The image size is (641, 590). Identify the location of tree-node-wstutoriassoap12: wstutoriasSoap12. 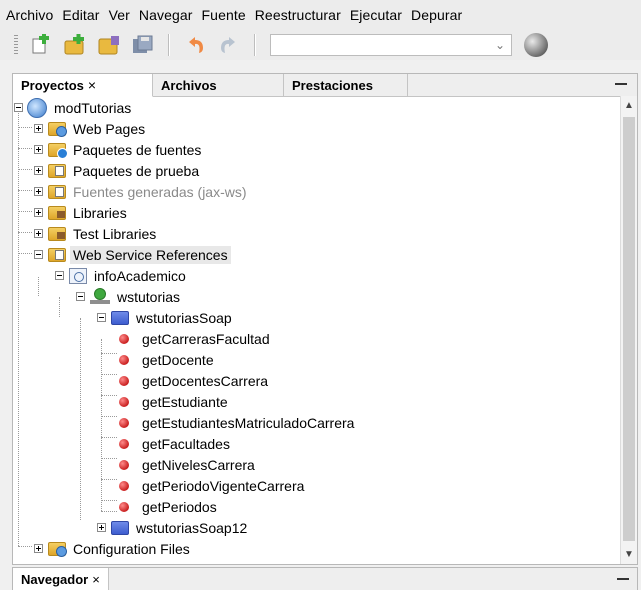
(180, 527).